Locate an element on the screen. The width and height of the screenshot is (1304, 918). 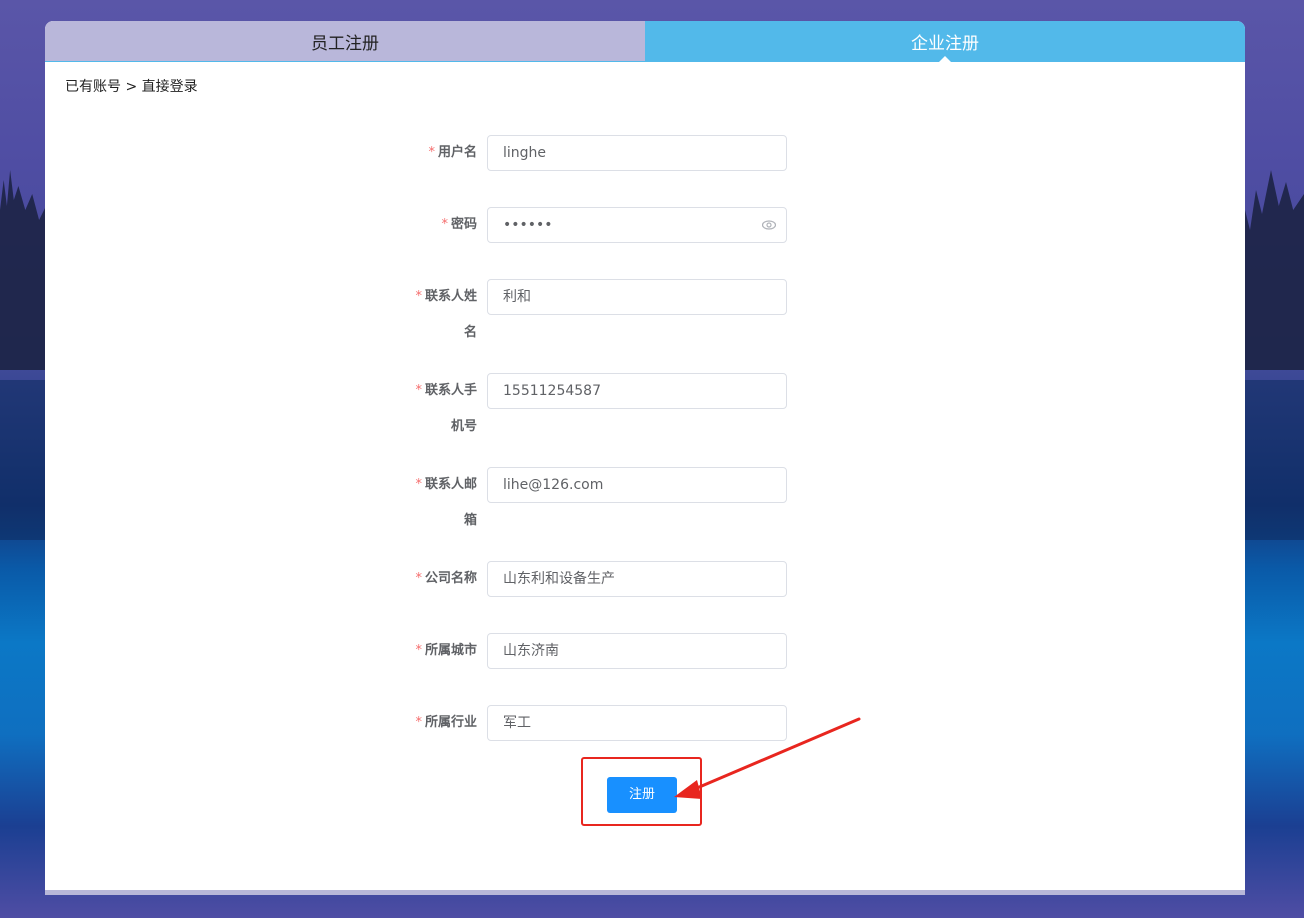
red-arrow-annotation is located at coordinates (767, 758).